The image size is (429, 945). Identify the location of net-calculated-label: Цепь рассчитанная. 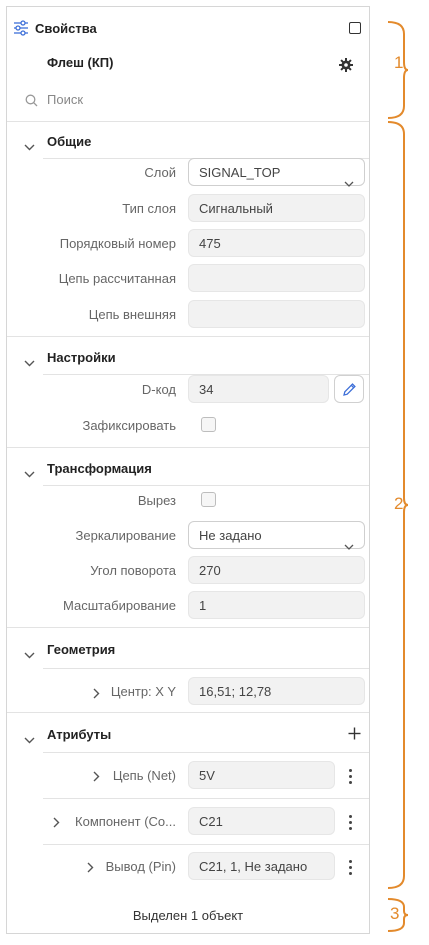
(117, 278).